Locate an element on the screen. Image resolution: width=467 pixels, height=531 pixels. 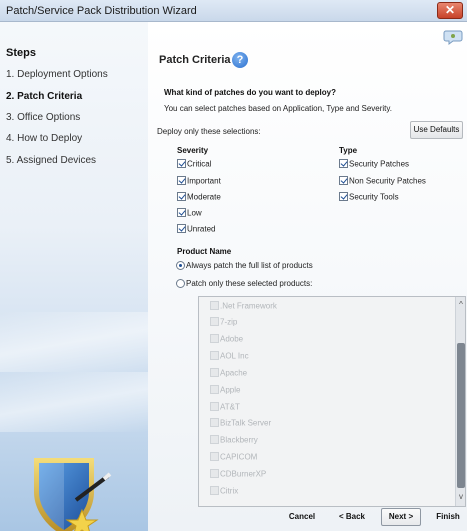
product-item: CAPICOM is located at coordinates (233, 458).